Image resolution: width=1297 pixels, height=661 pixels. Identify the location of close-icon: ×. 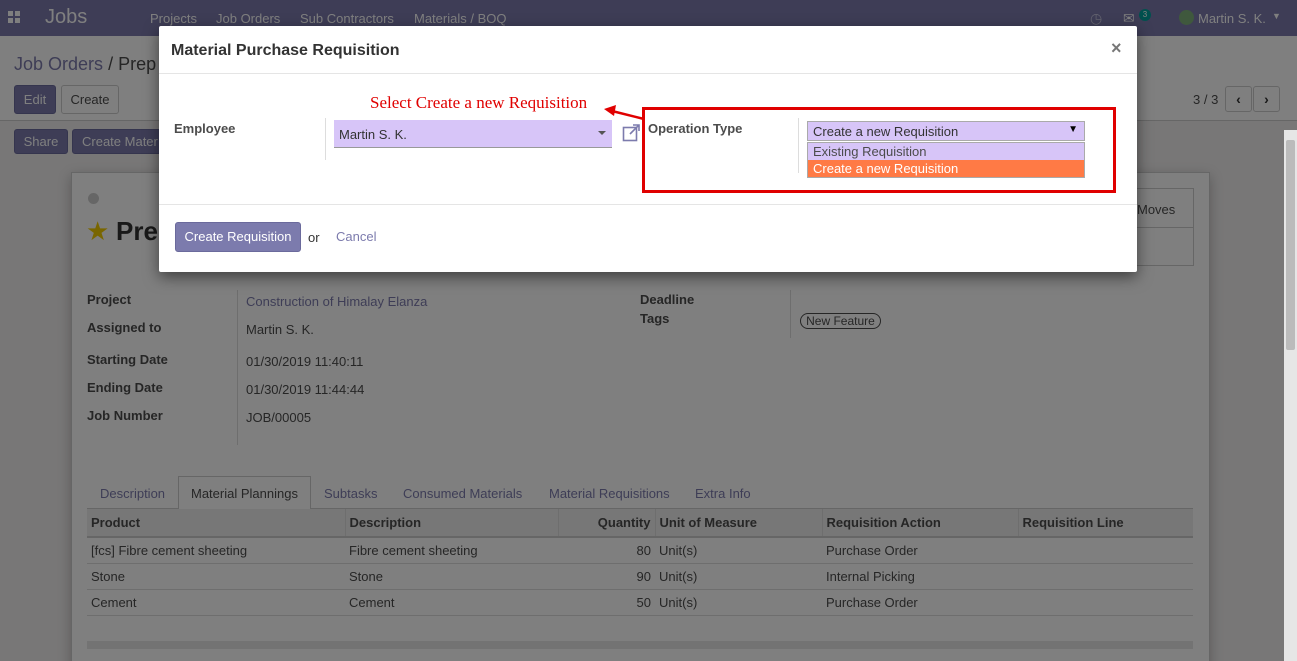
(1116, 48).